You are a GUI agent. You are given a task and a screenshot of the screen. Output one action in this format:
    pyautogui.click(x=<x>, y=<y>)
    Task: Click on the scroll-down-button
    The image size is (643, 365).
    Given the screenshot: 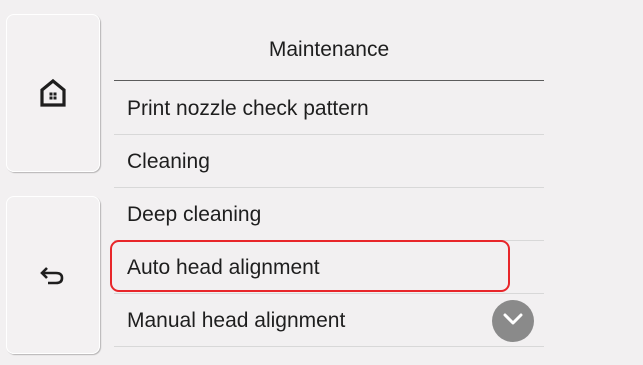 What is the action you would take?
    pyautogui.click(x=513, y=321)
    